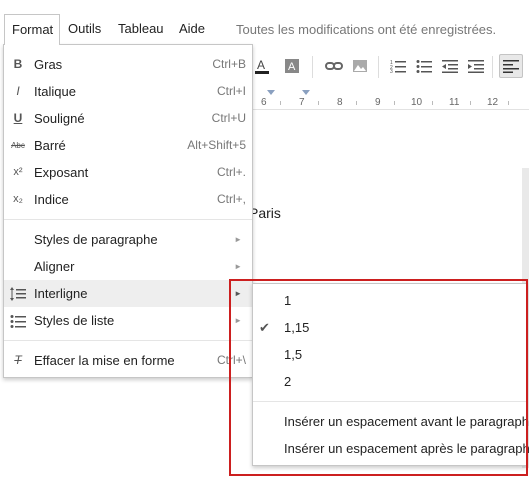  What do you see at coordinates (54, 266) in the screenshot?
I see `menu-item-label: Aligner` at bounding box center [54, 266].